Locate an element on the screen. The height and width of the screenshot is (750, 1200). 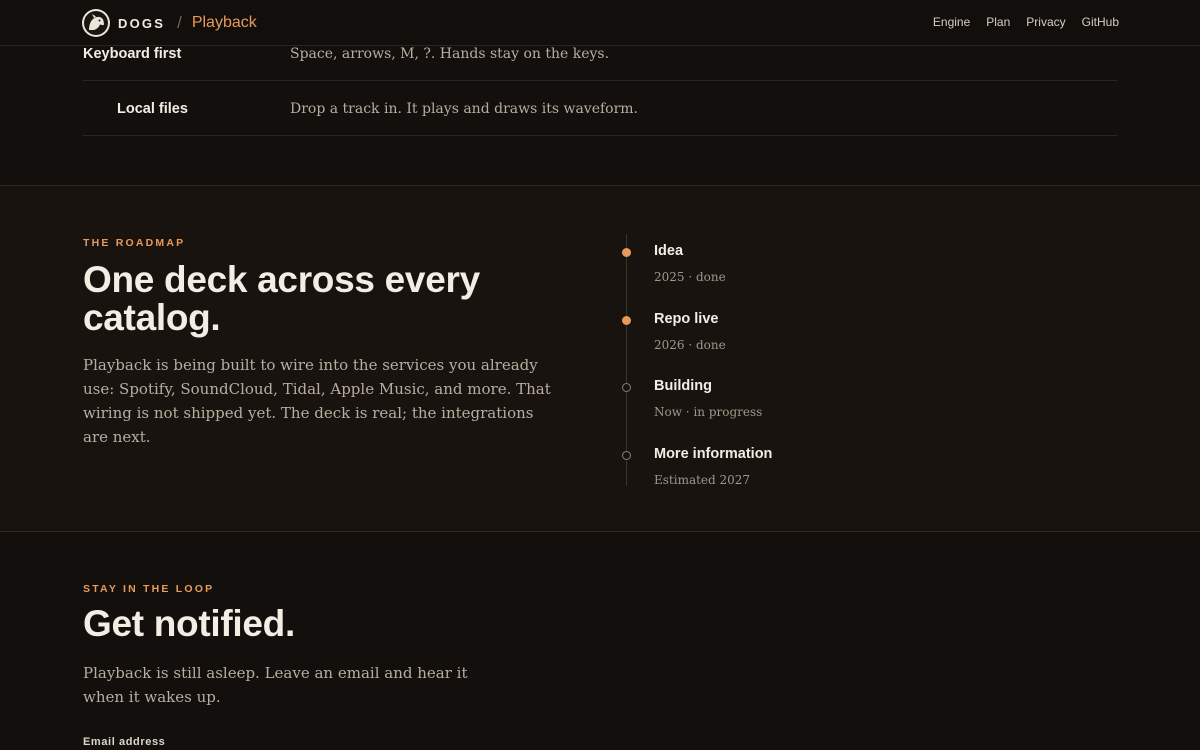
nav-links: Engine Plan Privacy GitHub is located at coordinates (1018, 22).